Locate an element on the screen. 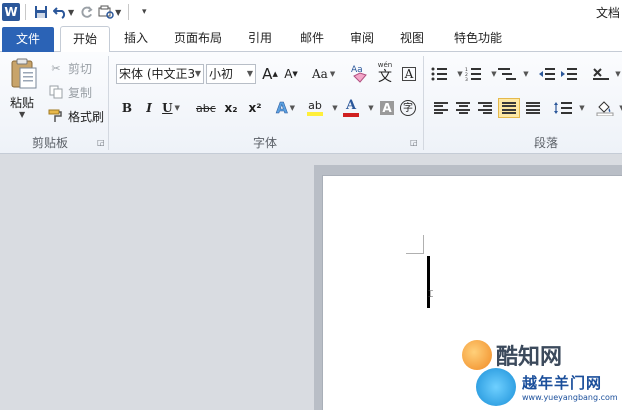 This screenshot has width=622, height=410. watermark-yueyang: 越年羊门网 www.yueyangbang.com is located at coordinates (547, 387).